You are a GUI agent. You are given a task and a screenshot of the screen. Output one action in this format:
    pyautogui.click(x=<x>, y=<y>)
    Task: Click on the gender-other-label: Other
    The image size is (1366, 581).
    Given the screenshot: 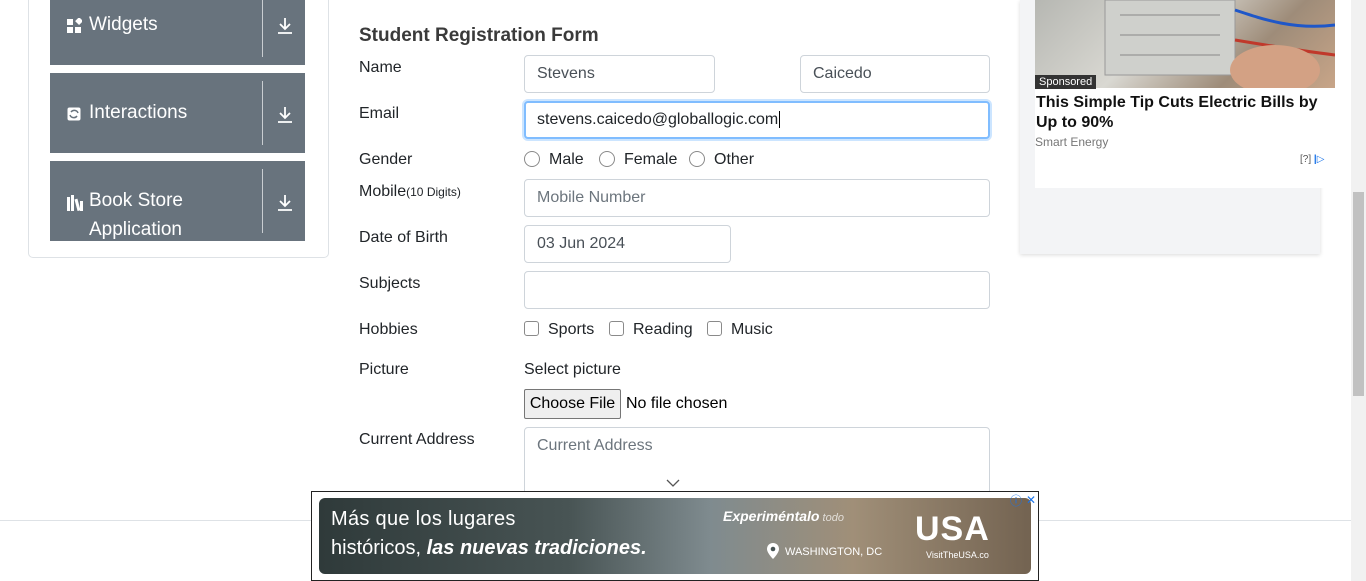 What is the action you would take?
    pyautogui.click(x=734, y=160)
    